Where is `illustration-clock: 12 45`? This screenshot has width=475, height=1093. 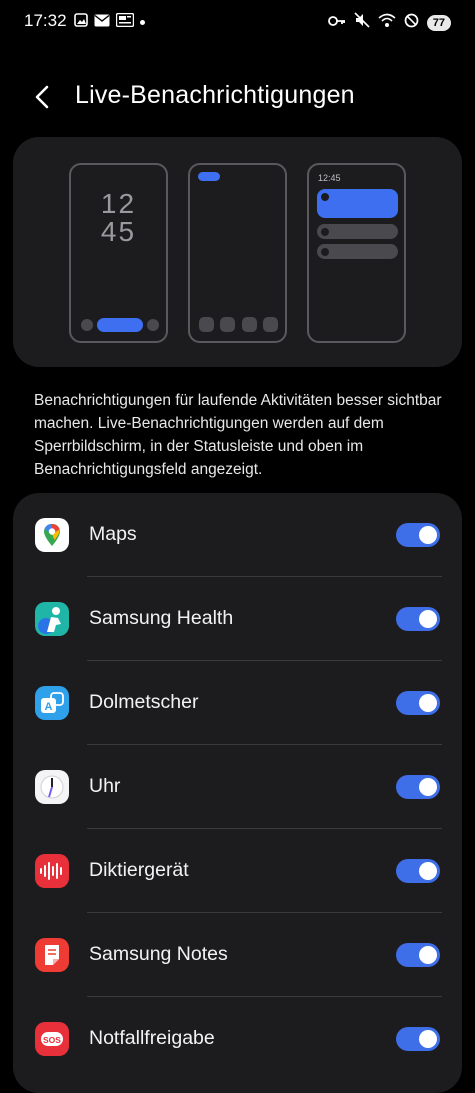 illustration-clock: 12 45 is located at coordinates (118, 217).